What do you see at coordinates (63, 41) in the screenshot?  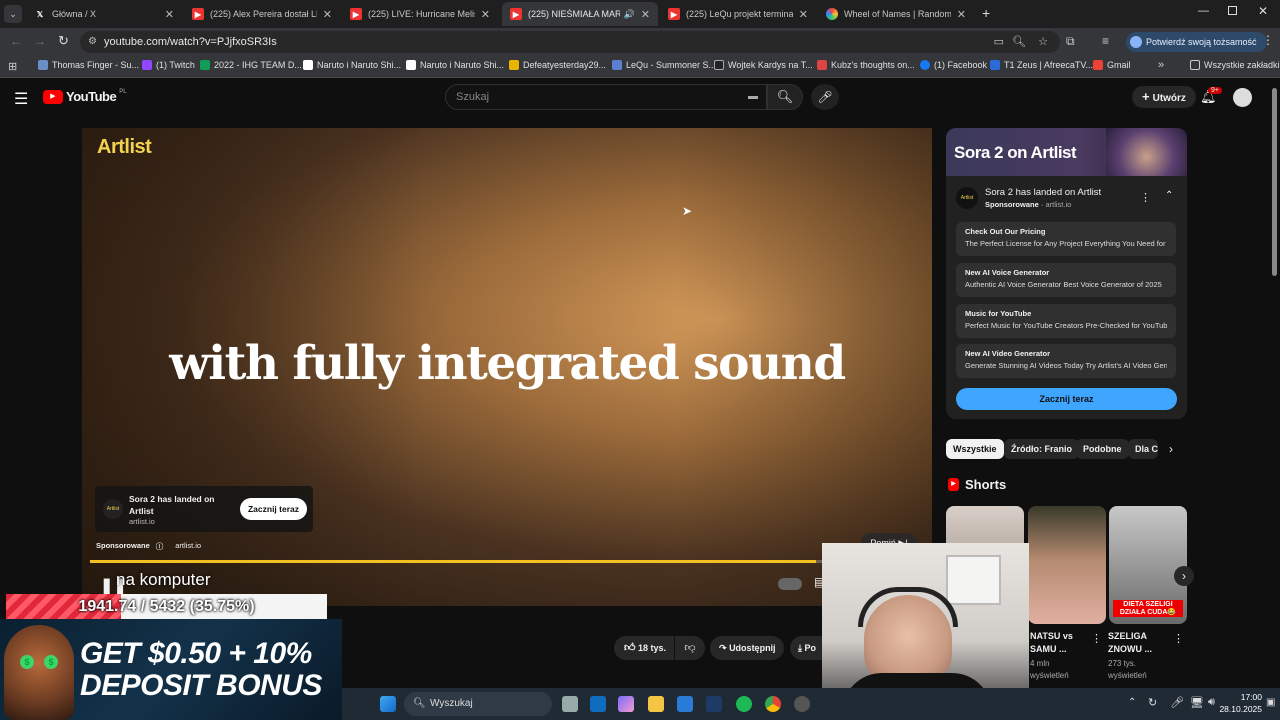 I see `reload-icon: ↻` at bounding box center [63, 41].